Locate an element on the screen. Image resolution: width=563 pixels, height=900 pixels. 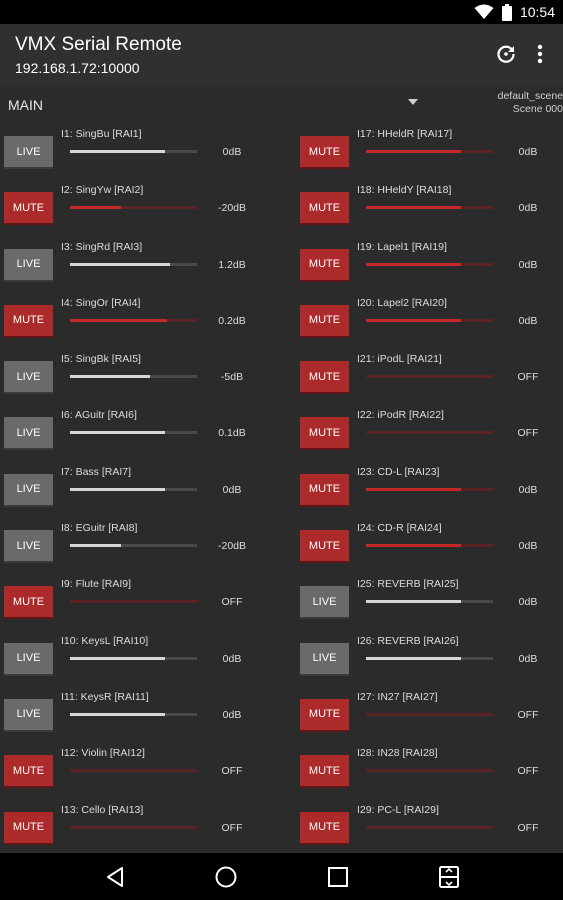
wifi-icon is located at coordinates (484, 11).